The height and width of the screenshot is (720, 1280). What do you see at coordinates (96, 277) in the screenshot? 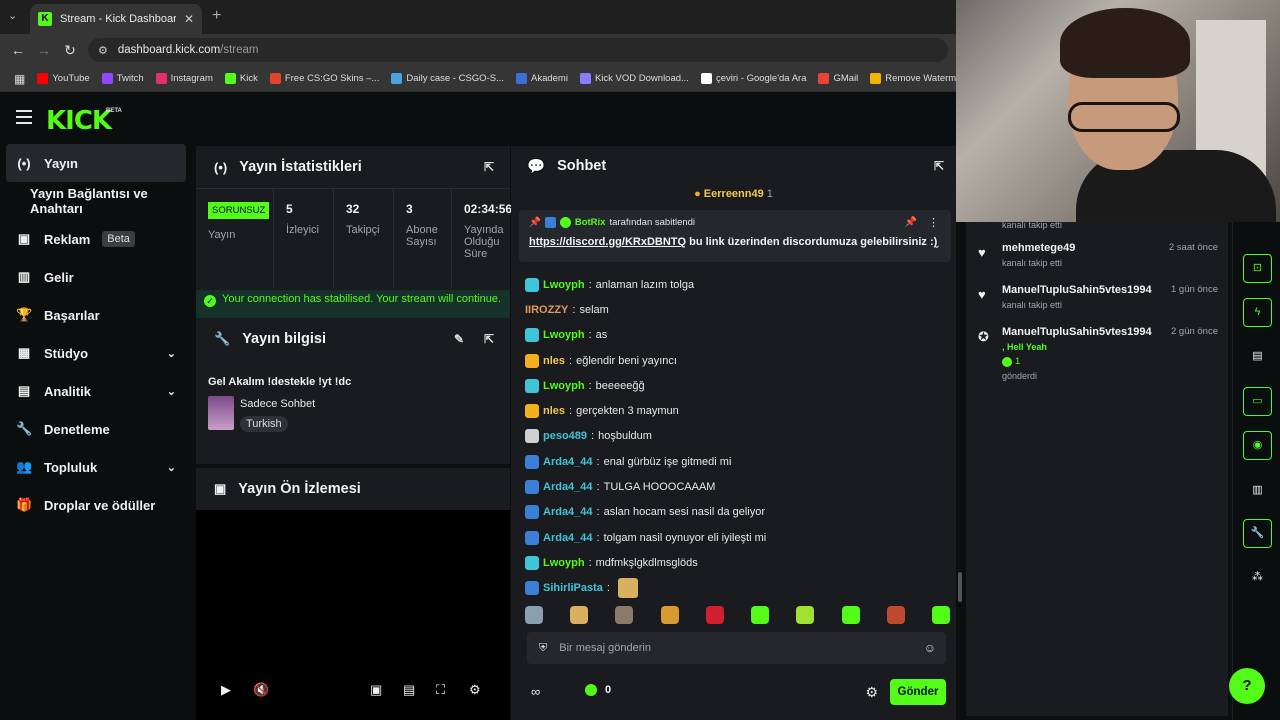
I see `sidebar-item: ▥ Gelir` at bounding box center [96, 277].